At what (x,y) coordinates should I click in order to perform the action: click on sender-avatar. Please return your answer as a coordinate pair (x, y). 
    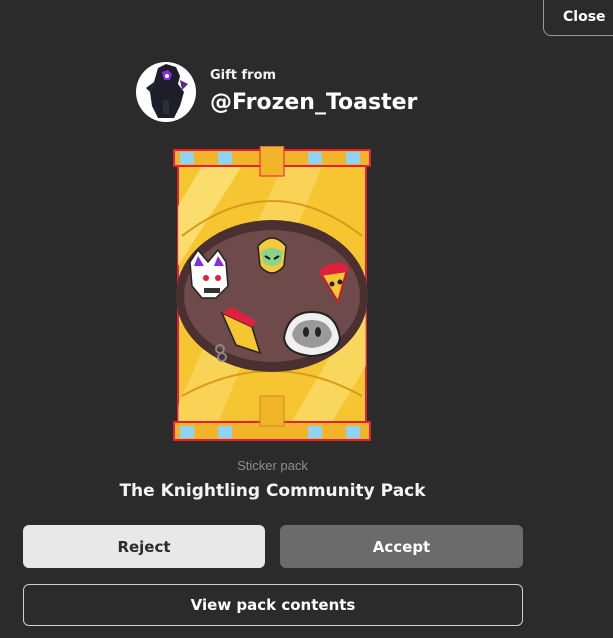
    Looking at the image, I should click on (166, 92).